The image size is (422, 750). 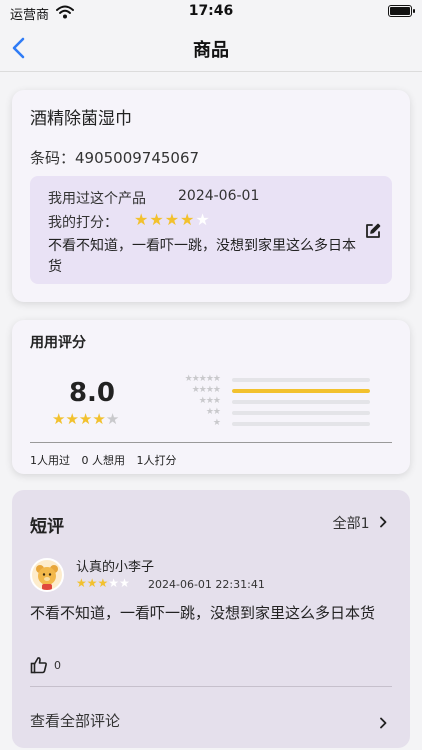 I want to click on rating-stats: 1人用过 0 人想用 1人打分, so click(x=107, y=460).